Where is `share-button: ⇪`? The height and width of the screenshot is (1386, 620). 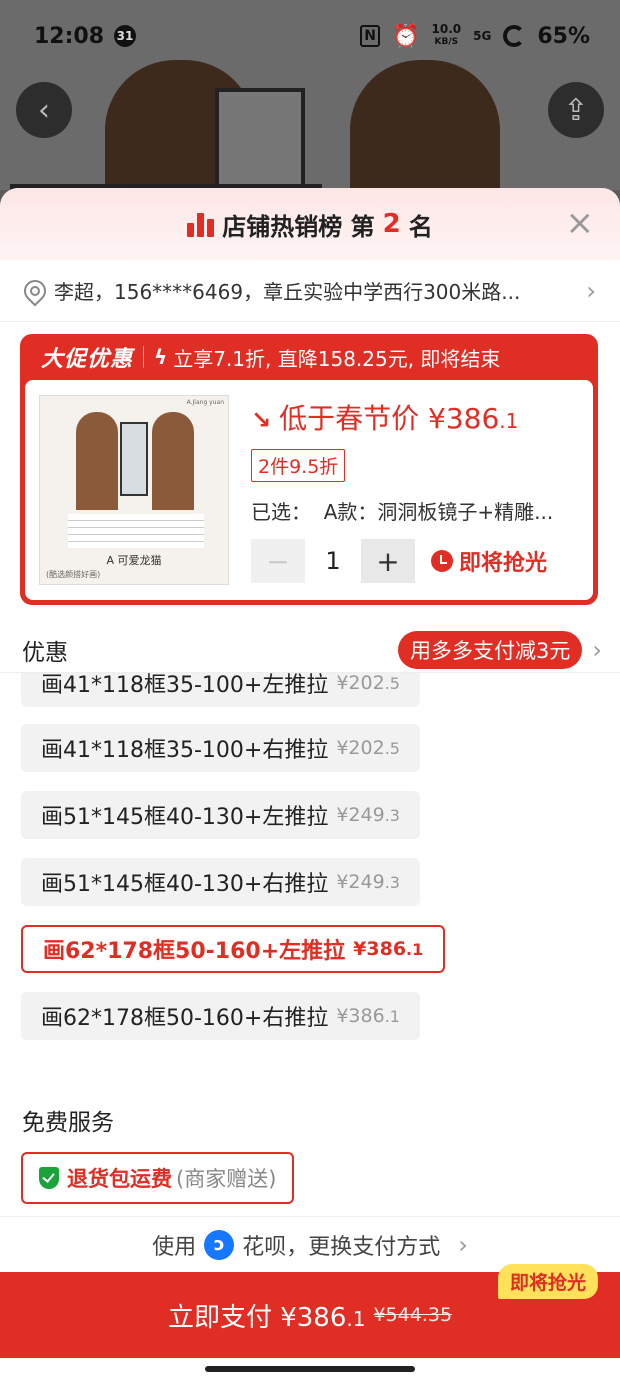
share-button: ⇪ is located at coordinates (576, 110).